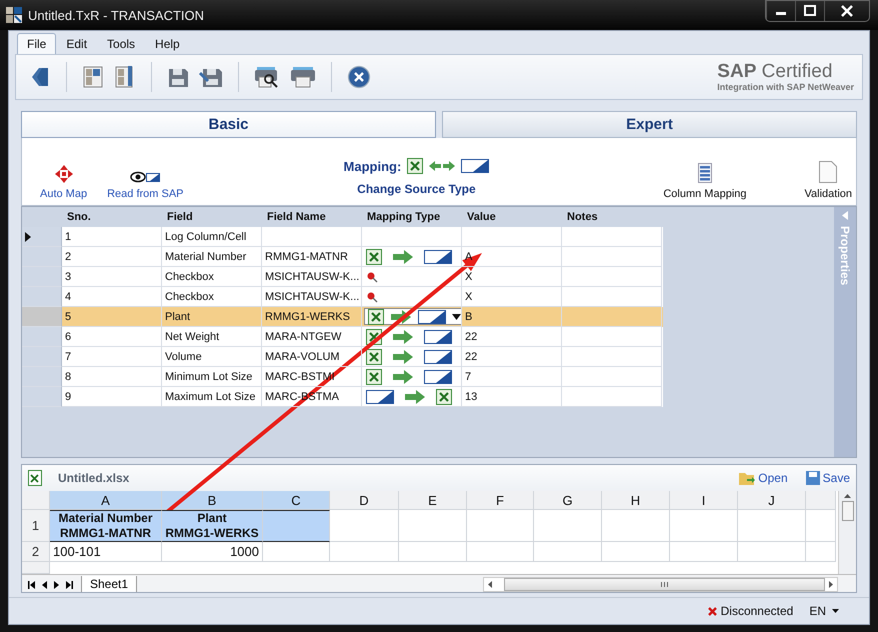 This screenshot has width=878, height=632. Describe the element at coordinates (212, 500) in the screenshot. I see `column-header: B` at that location.